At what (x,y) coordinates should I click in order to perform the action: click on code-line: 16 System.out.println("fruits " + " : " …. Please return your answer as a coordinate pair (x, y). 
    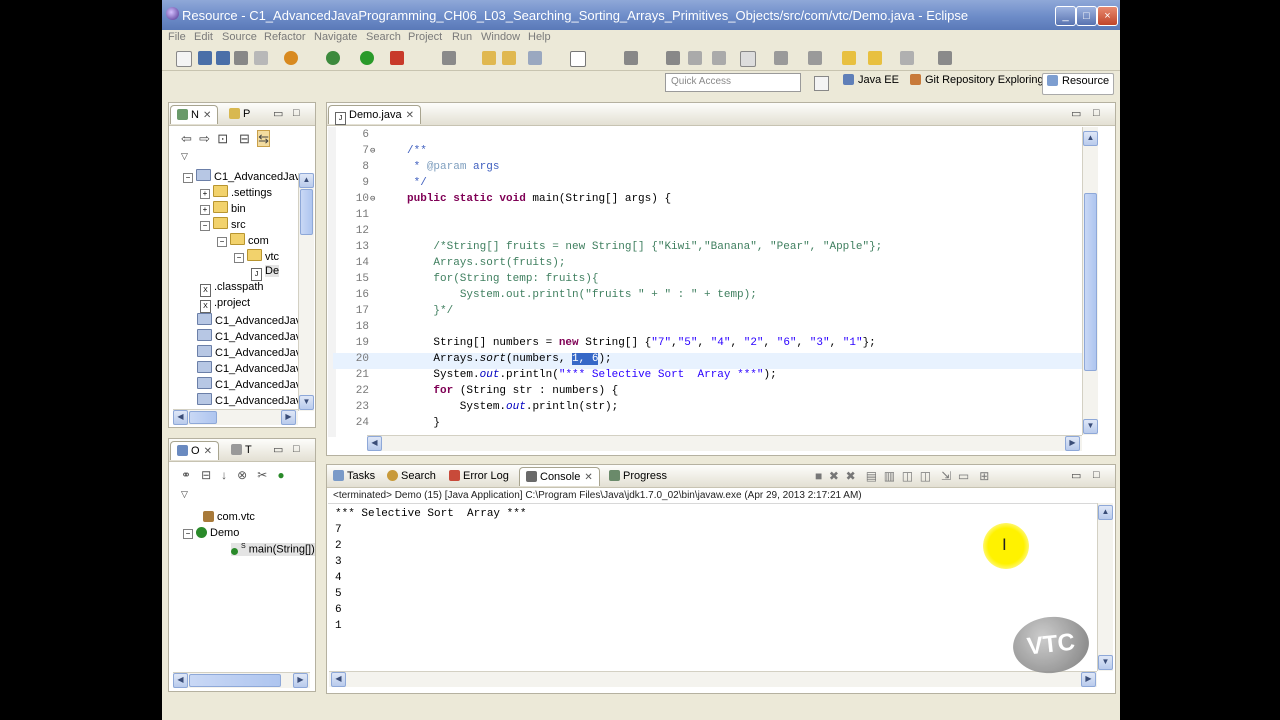
    Looking at the image, I should click on (710, 297).